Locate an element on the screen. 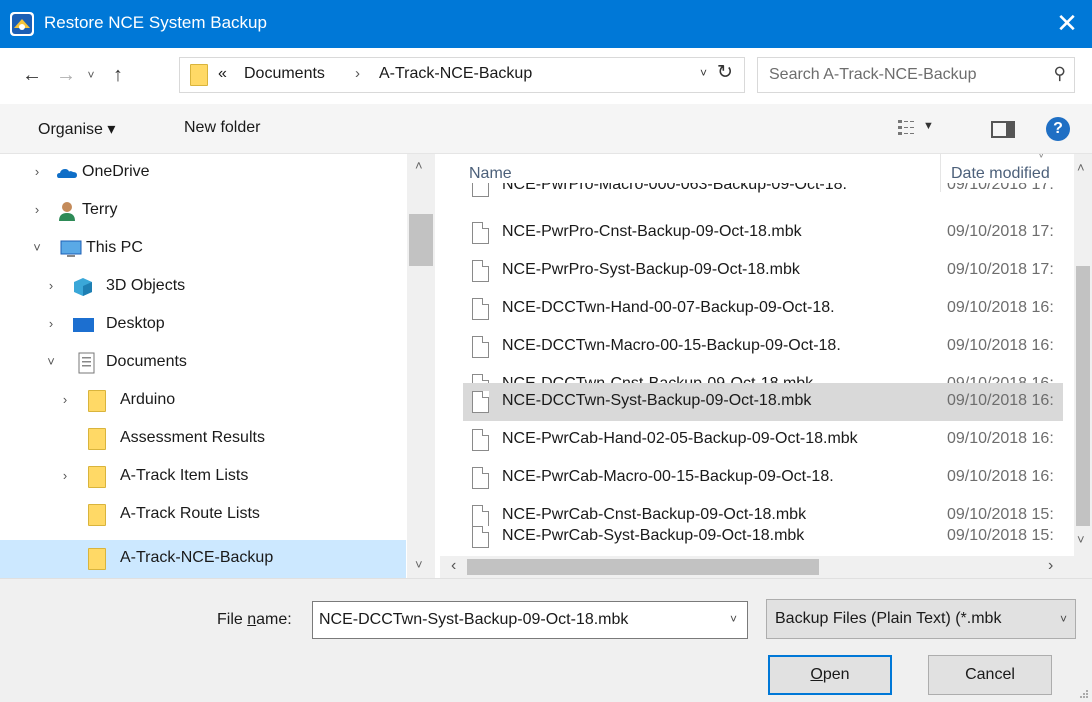 This screenshot has width=1092, height=702. file-name-combobox: ˅ is located at coordinates (530, 620).